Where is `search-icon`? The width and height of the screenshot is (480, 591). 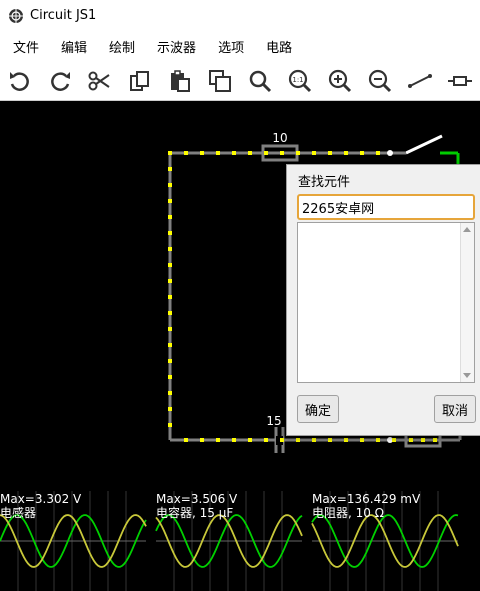
search-icon is located at coordinates (260, 81).